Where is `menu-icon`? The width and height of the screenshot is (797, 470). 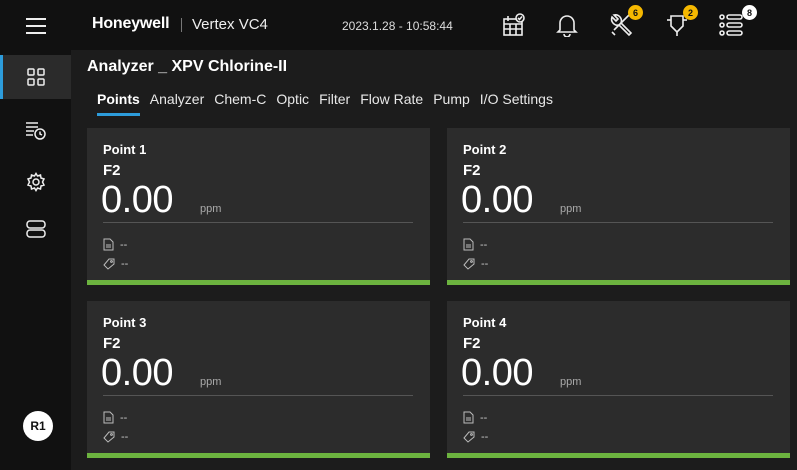 menu-icon is located at coordinates (35, 26).